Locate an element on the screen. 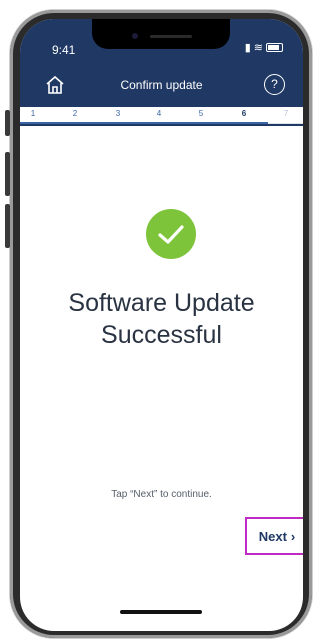  chevron-right-icon: › is located at coordinates (293, 536).